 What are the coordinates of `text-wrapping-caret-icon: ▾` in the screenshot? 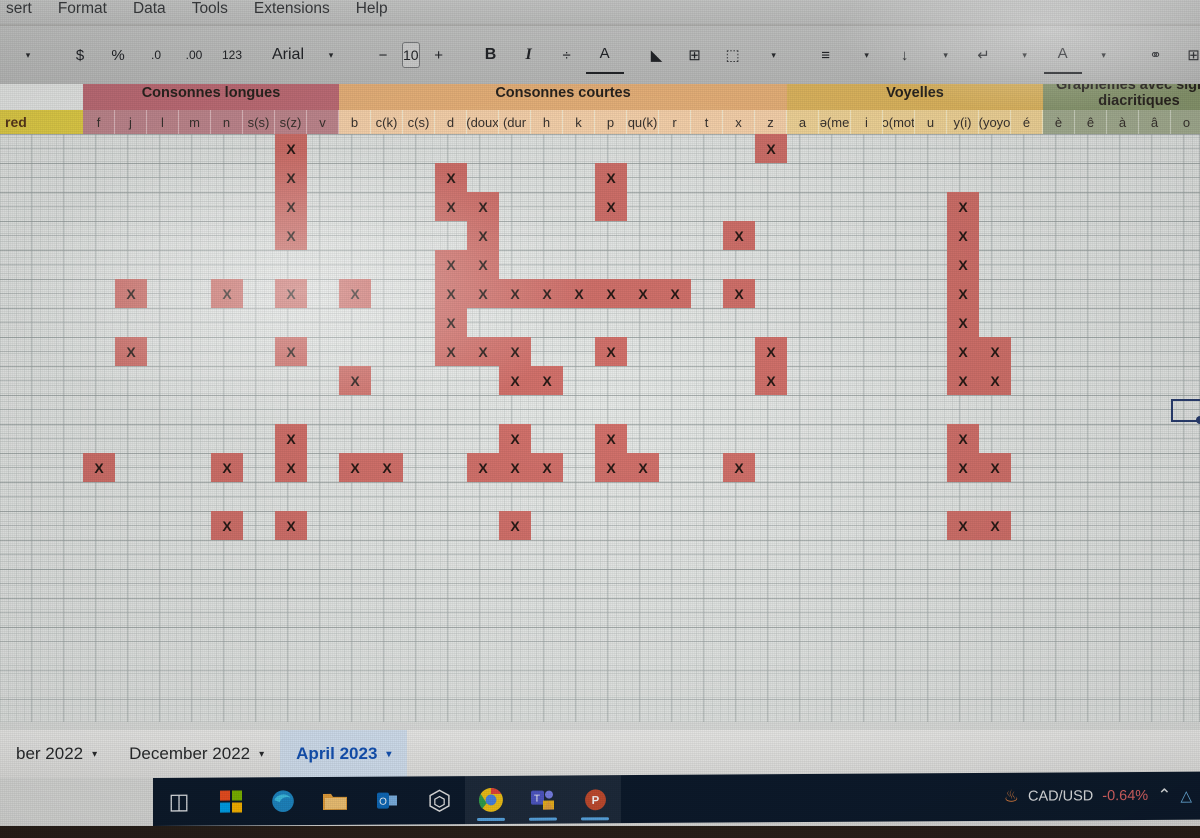 It's located at (1025, 55).